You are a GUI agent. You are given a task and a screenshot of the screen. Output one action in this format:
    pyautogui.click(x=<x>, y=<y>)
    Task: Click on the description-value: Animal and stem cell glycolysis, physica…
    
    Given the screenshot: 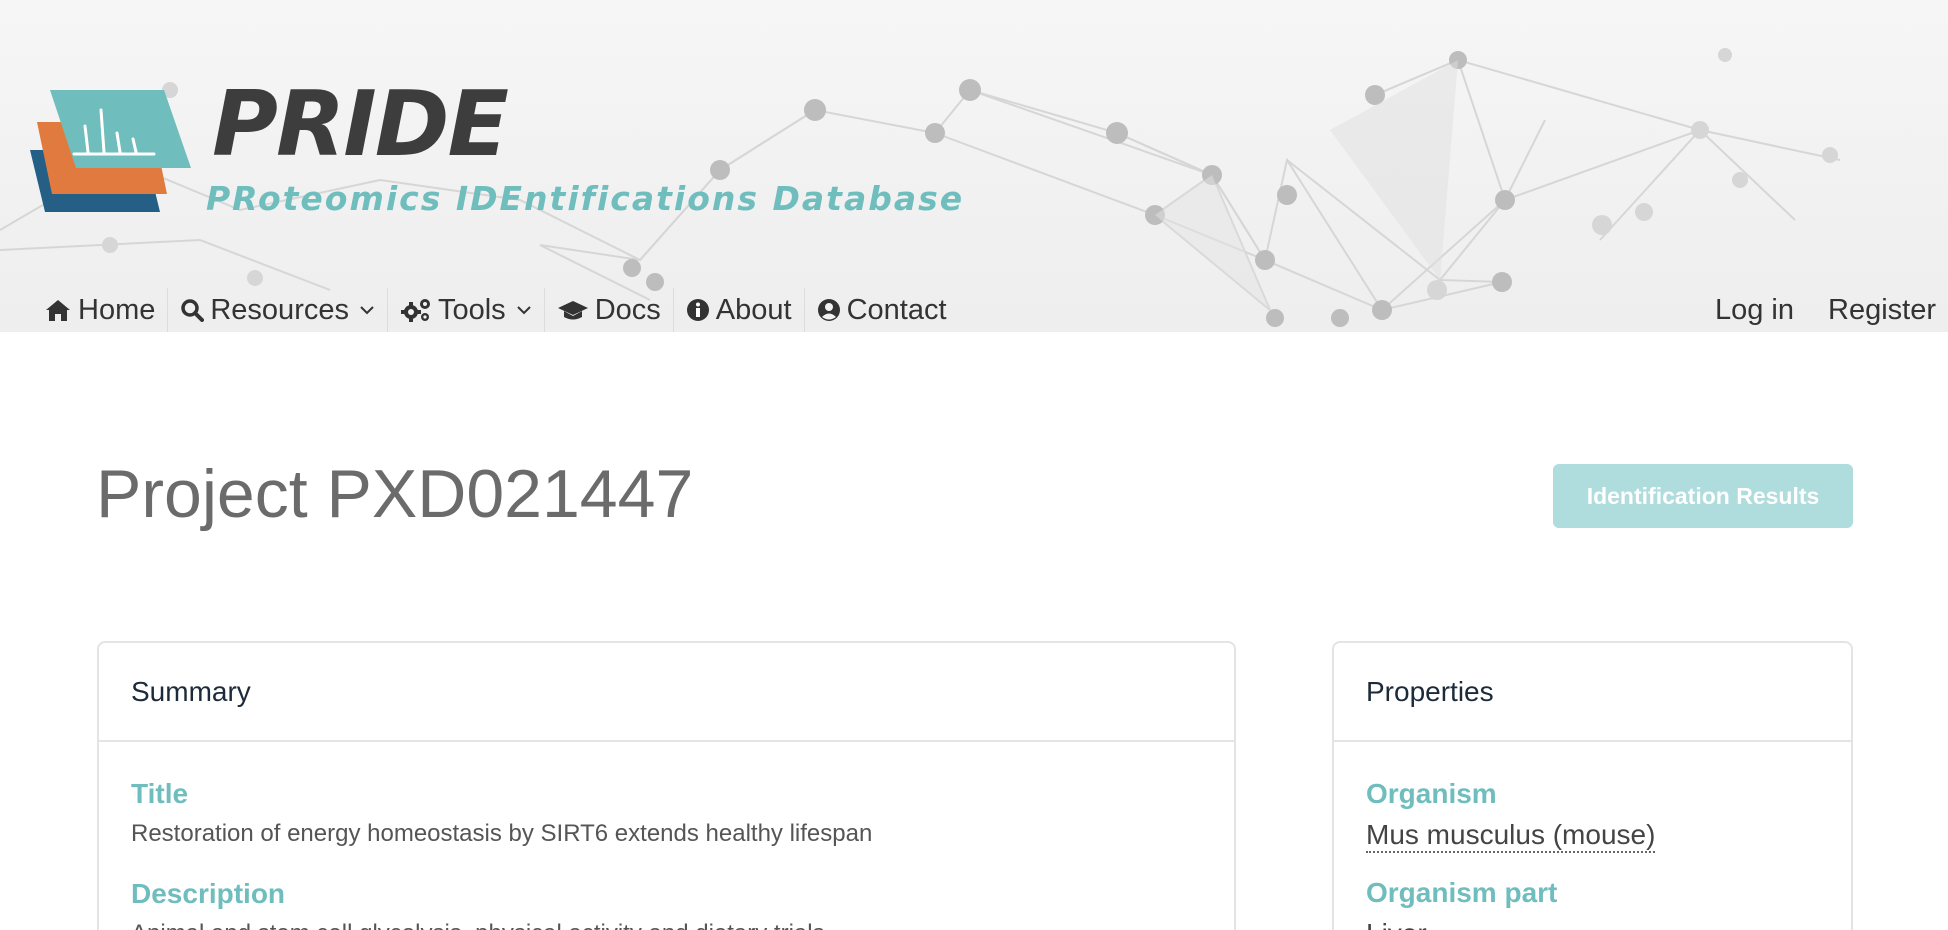 What is the action you would take?
    pyautogui.click(x=666, y=925)
    